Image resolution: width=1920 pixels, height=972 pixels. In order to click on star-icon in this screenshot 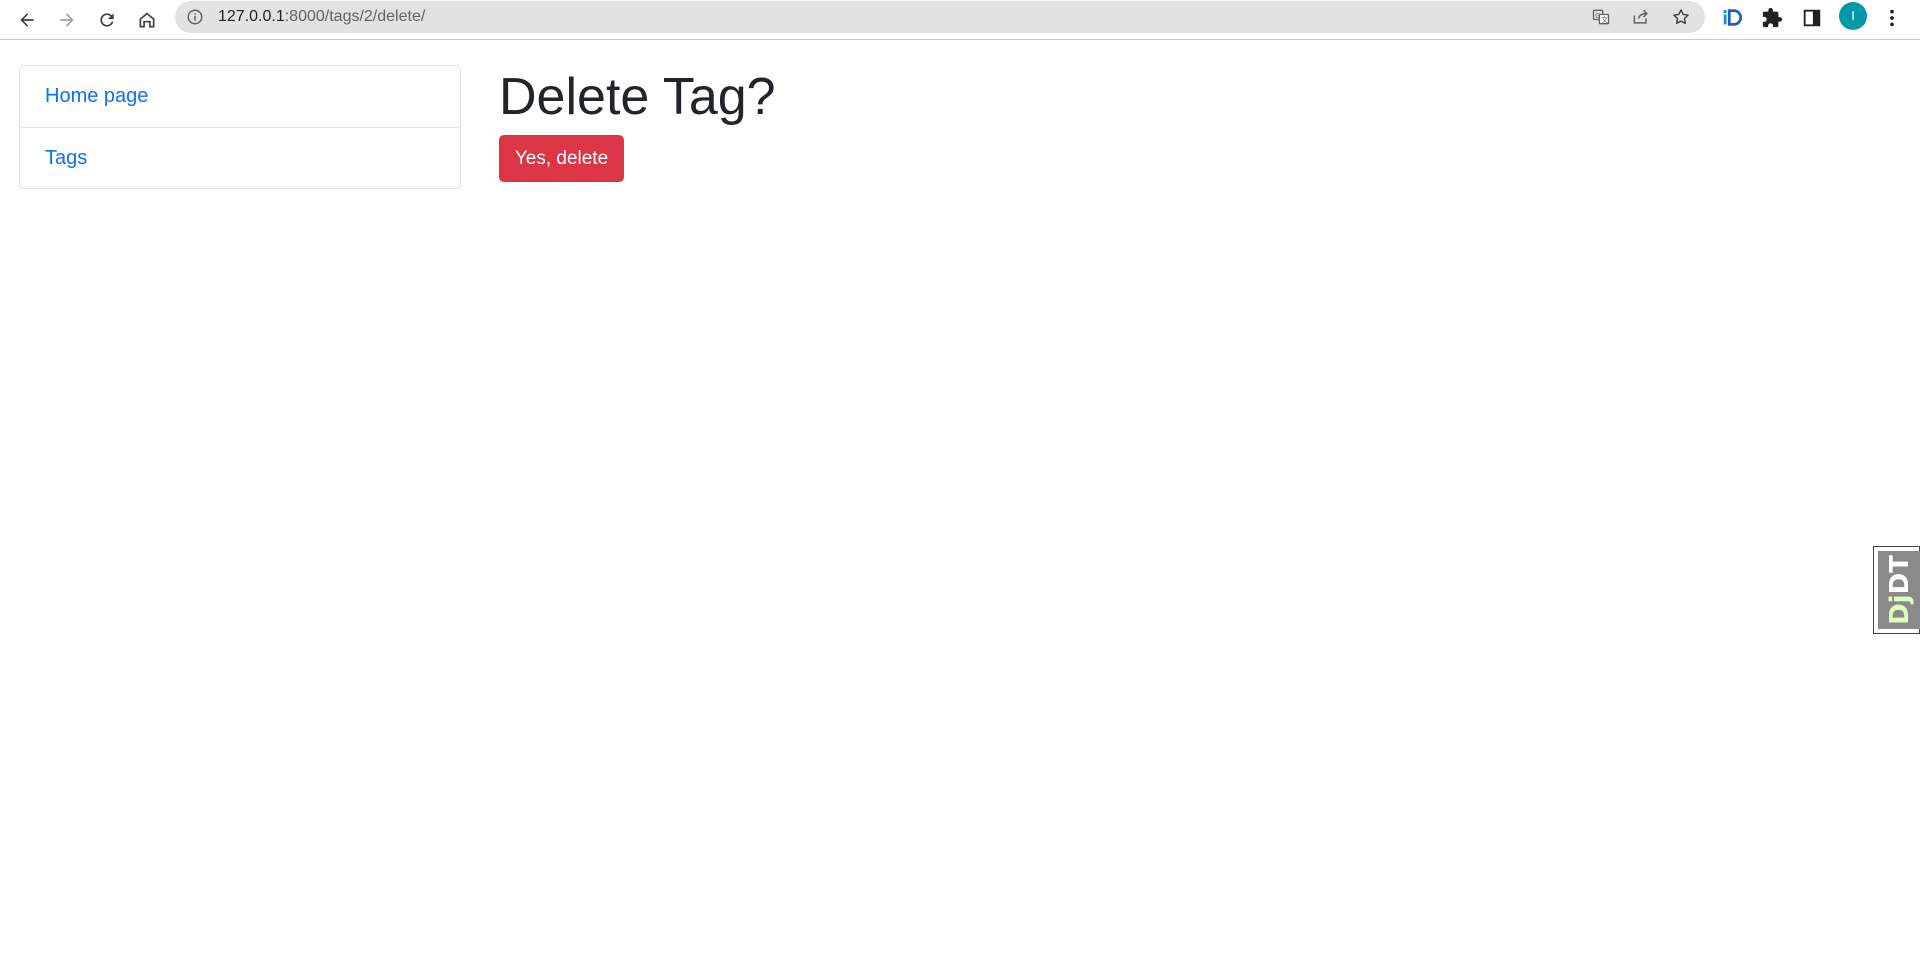, I will do `click(1681, 17)`.